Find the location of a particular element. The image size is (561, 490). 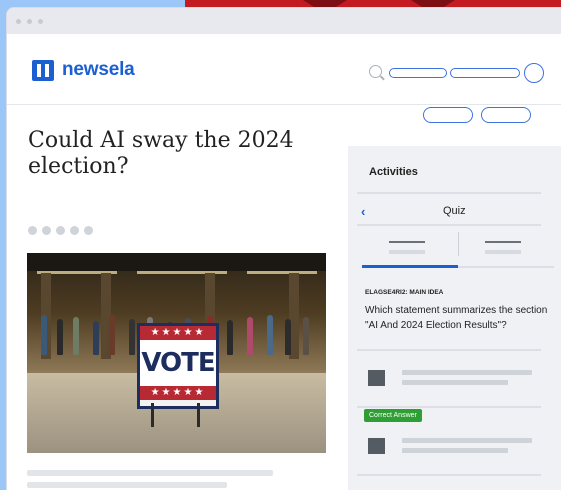

article-meta-placeholder is located at coordinates (60, 230).